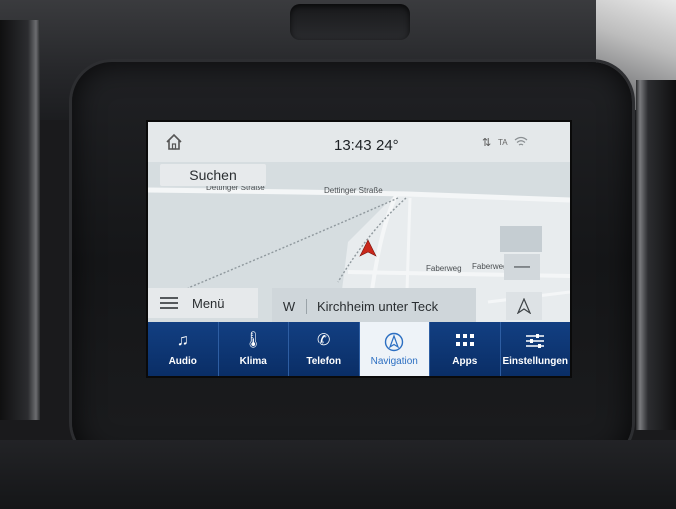 This screenshot has height=509, width=676. Describe the element at coordinates (465, 361) in the screenshot. I see `tab-label: Apps` at that location.